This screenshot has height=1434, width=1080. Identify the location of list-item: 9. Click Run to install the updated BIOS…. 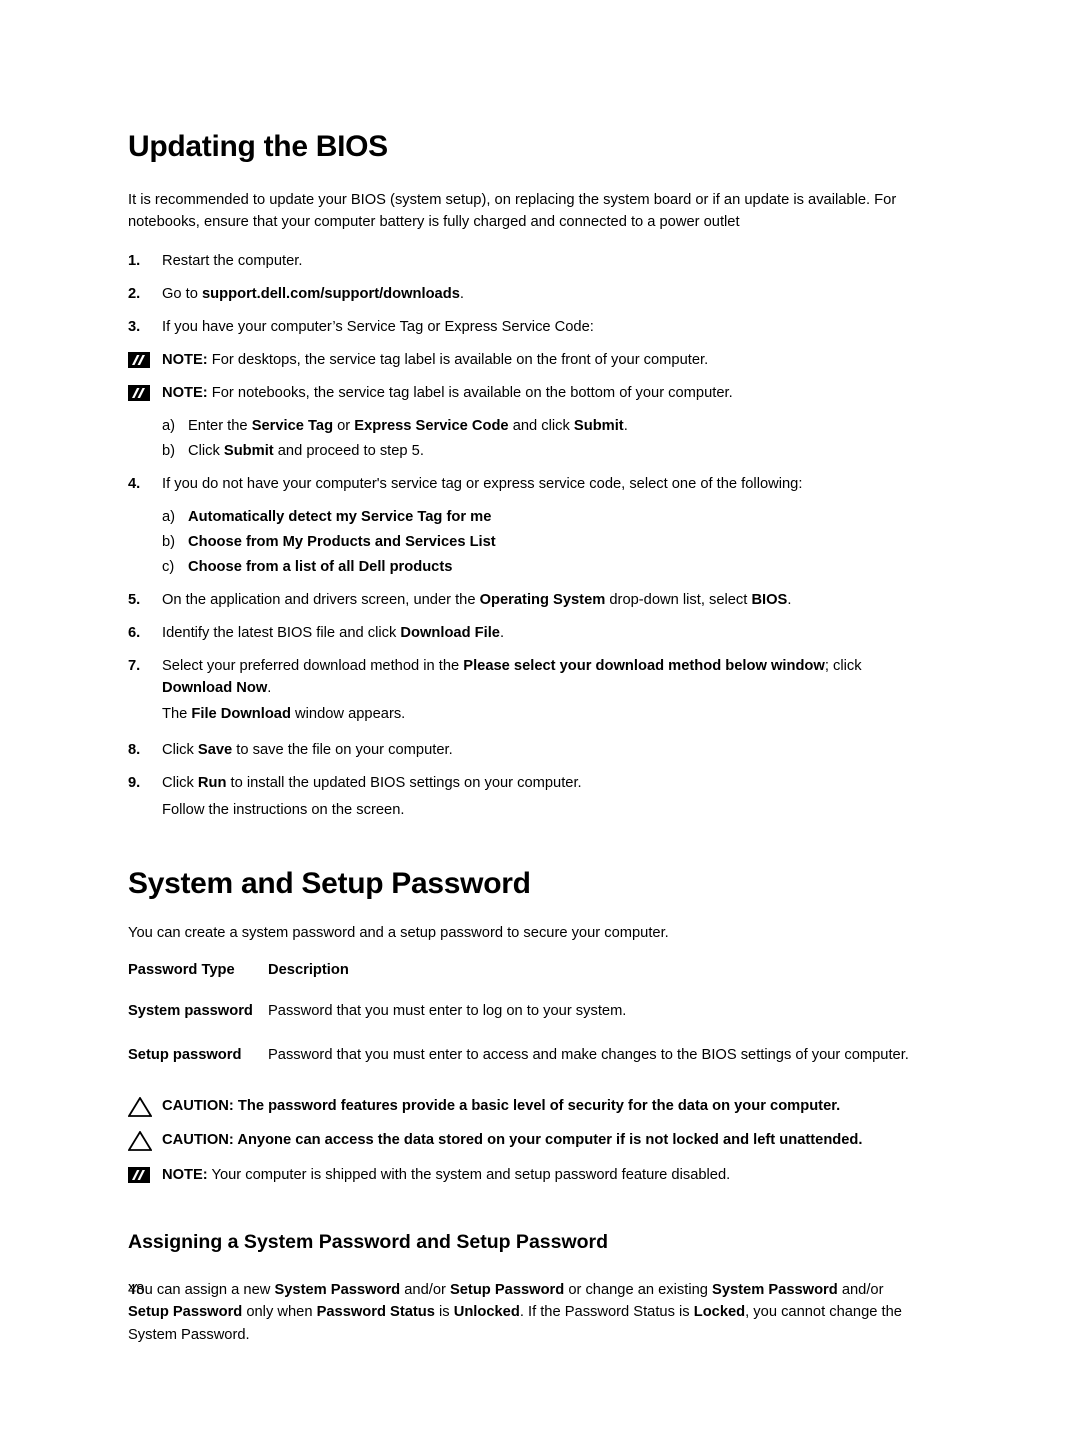
(528, 783).